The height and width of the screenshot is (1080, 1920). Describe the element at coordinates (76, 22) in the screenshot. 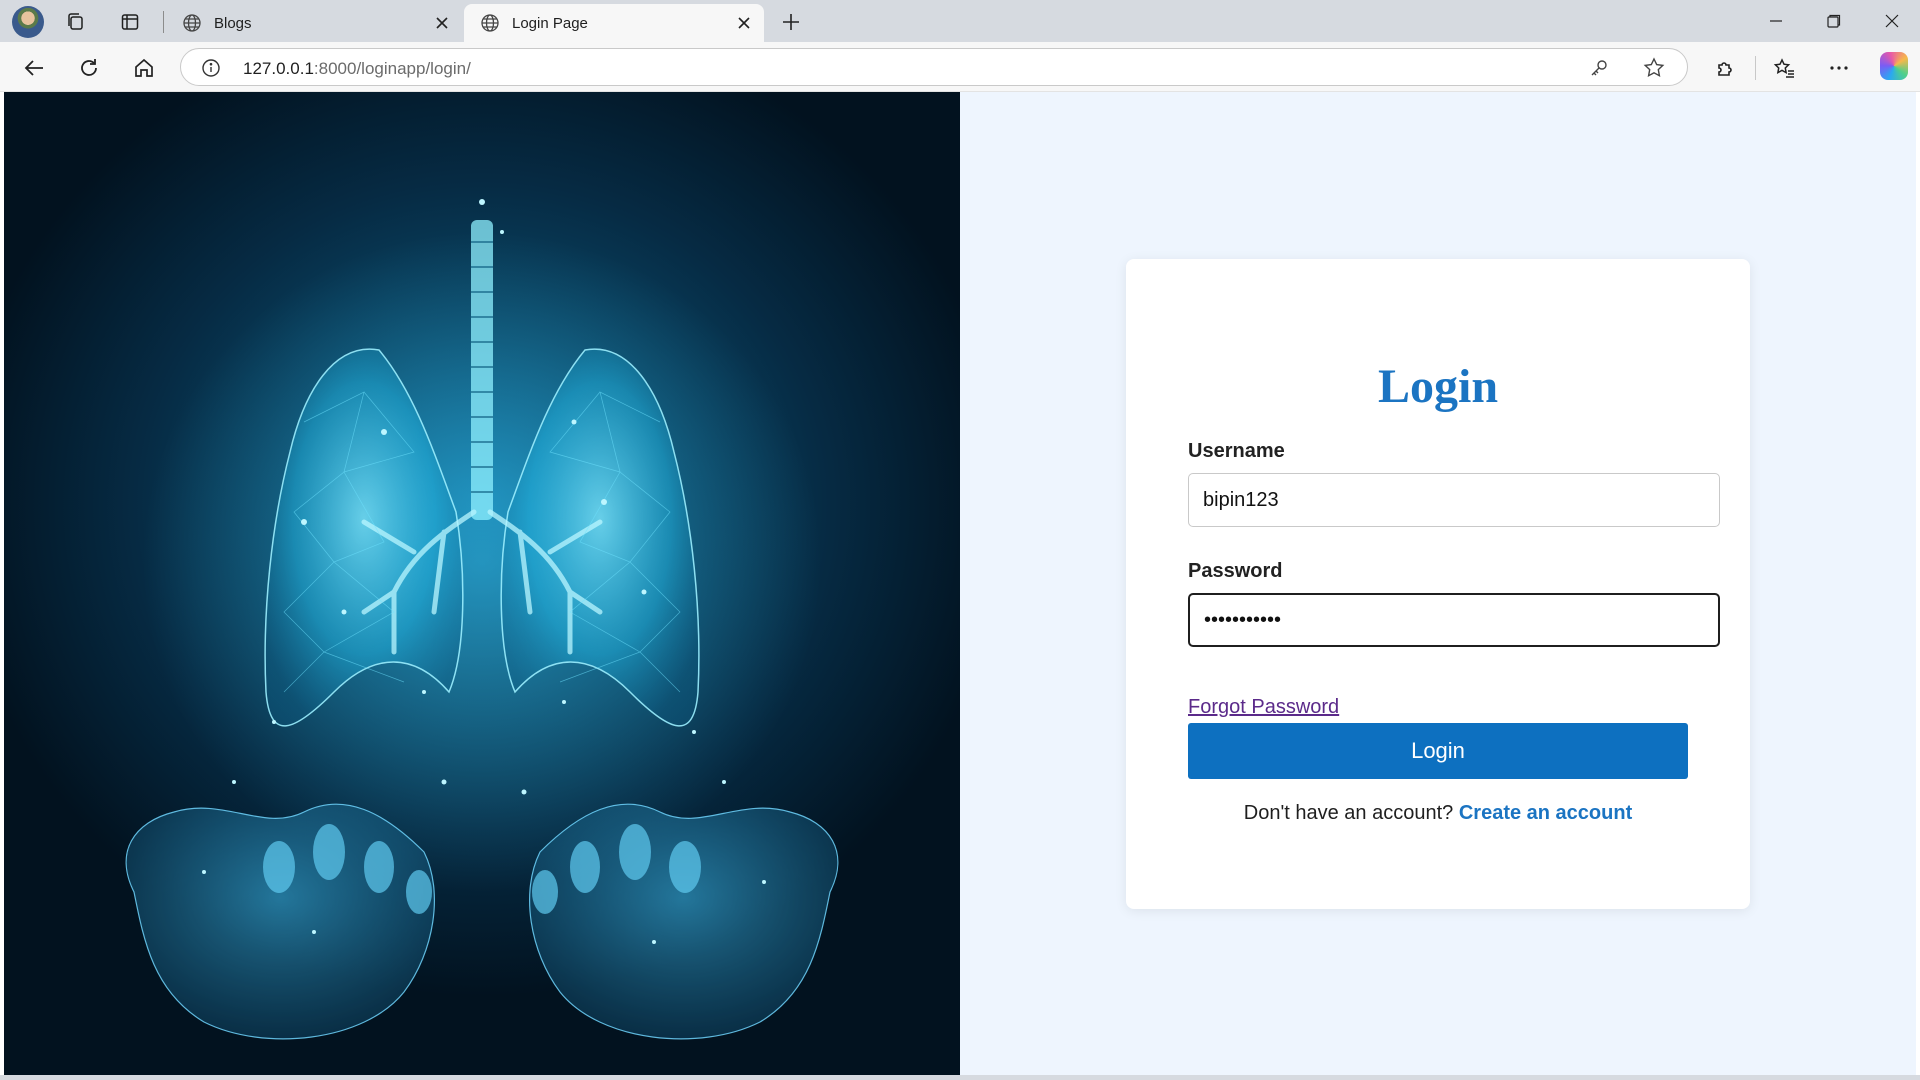

I see `collections-icon` at that location.